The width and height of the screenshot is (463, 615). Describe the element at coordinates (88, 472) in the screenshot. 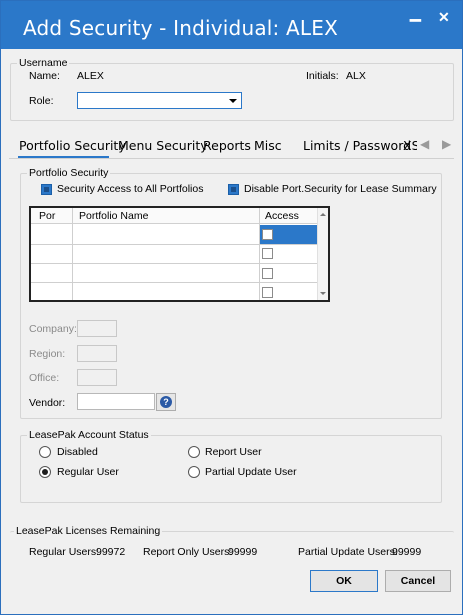

I see `radio-regular-user-label: Regular User` at that location.